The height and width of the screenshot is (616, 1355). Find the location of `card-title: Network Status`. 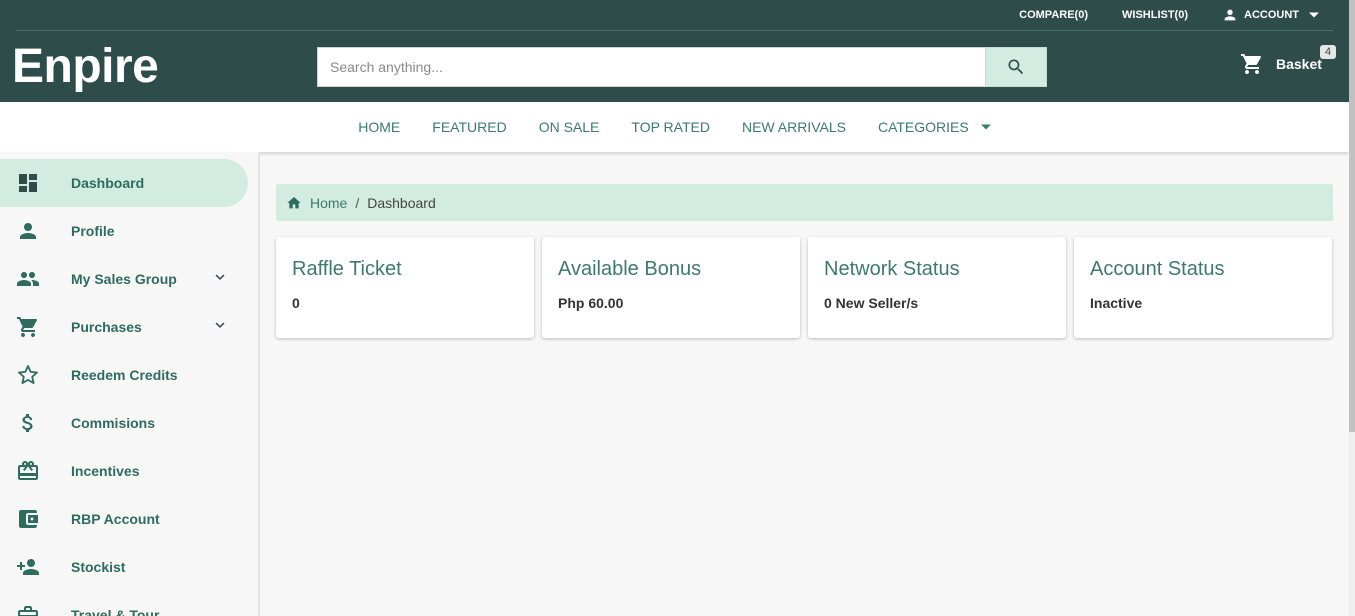

card-title: Network Status is located at coordinates (892, 269).